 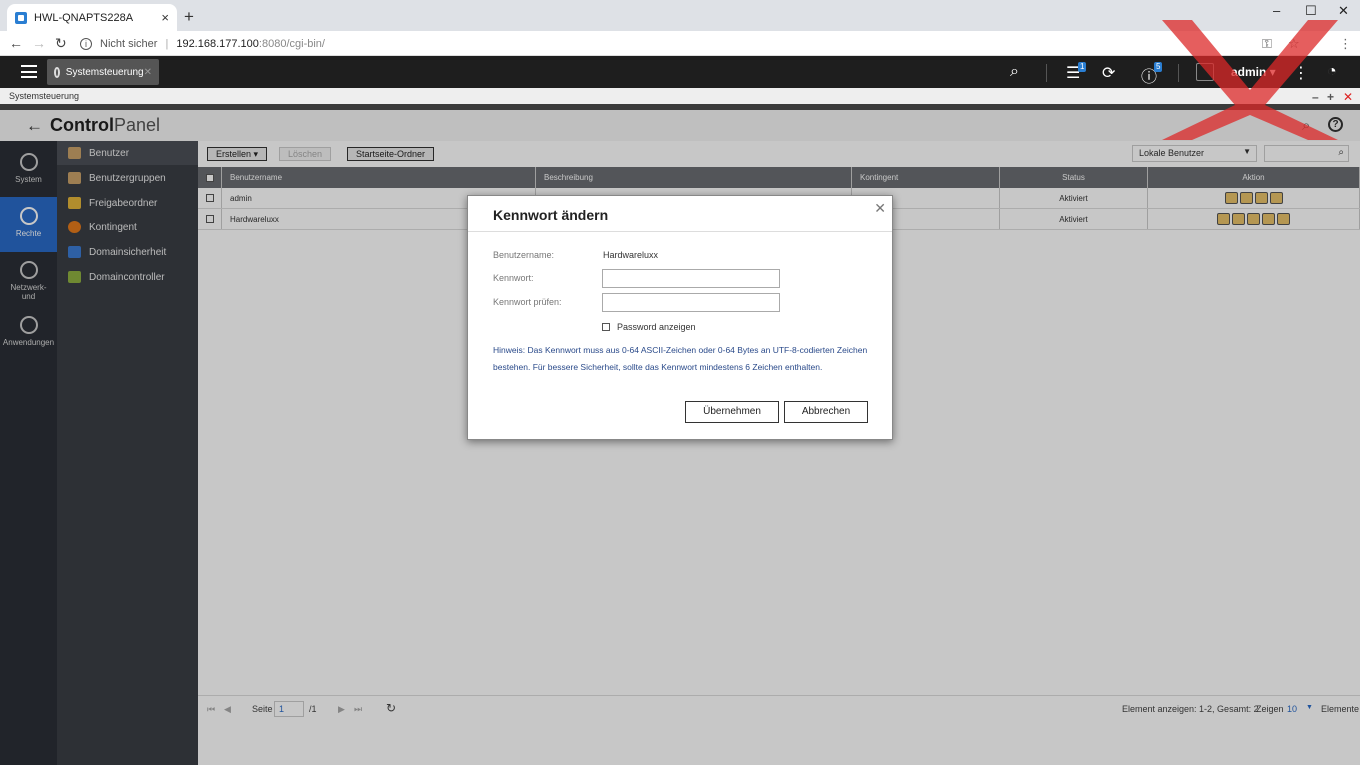 What do you see at coordinates (21, 17) in the screenshot?
I see `qnap-favicon-icon` at bounding box center [21, 17].